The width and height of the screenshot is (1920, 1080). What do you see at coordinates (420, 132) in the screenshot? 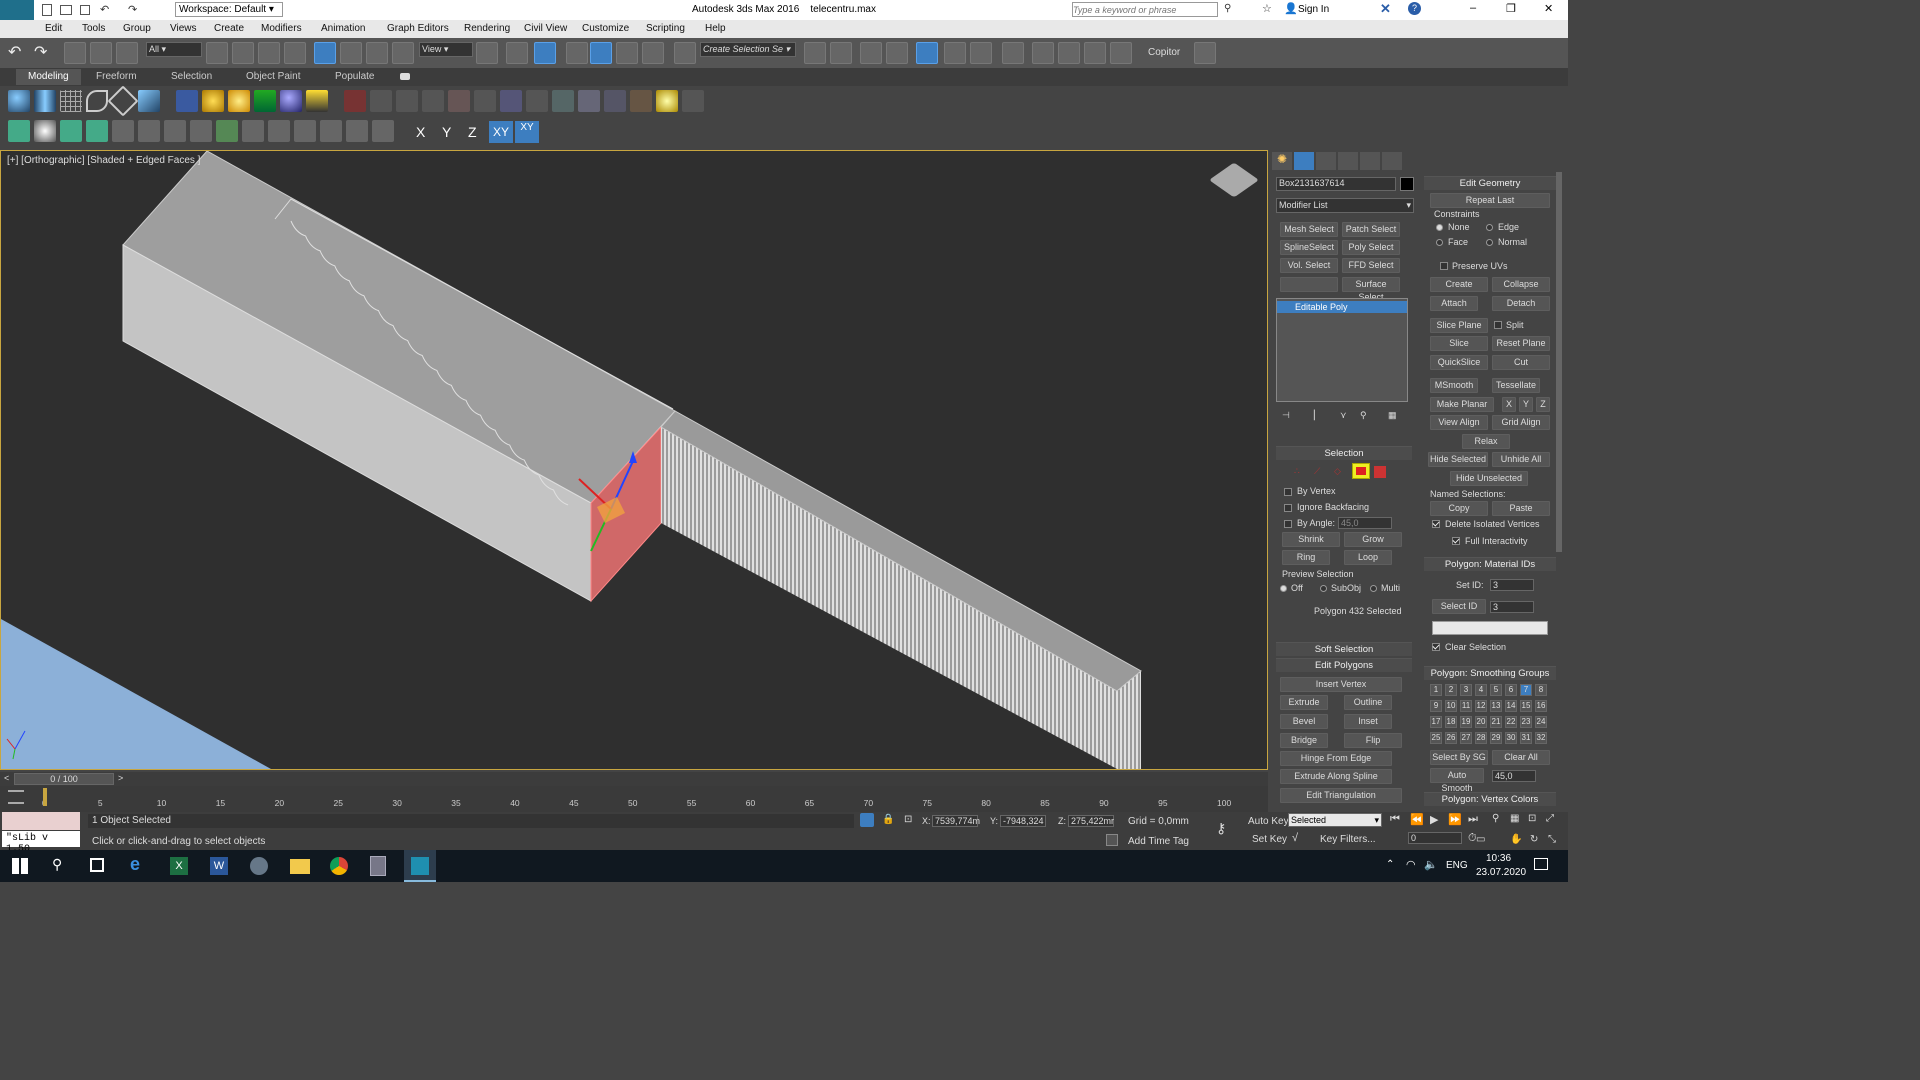
I see `axis-x-button: X` at bounding box center [420, 132].